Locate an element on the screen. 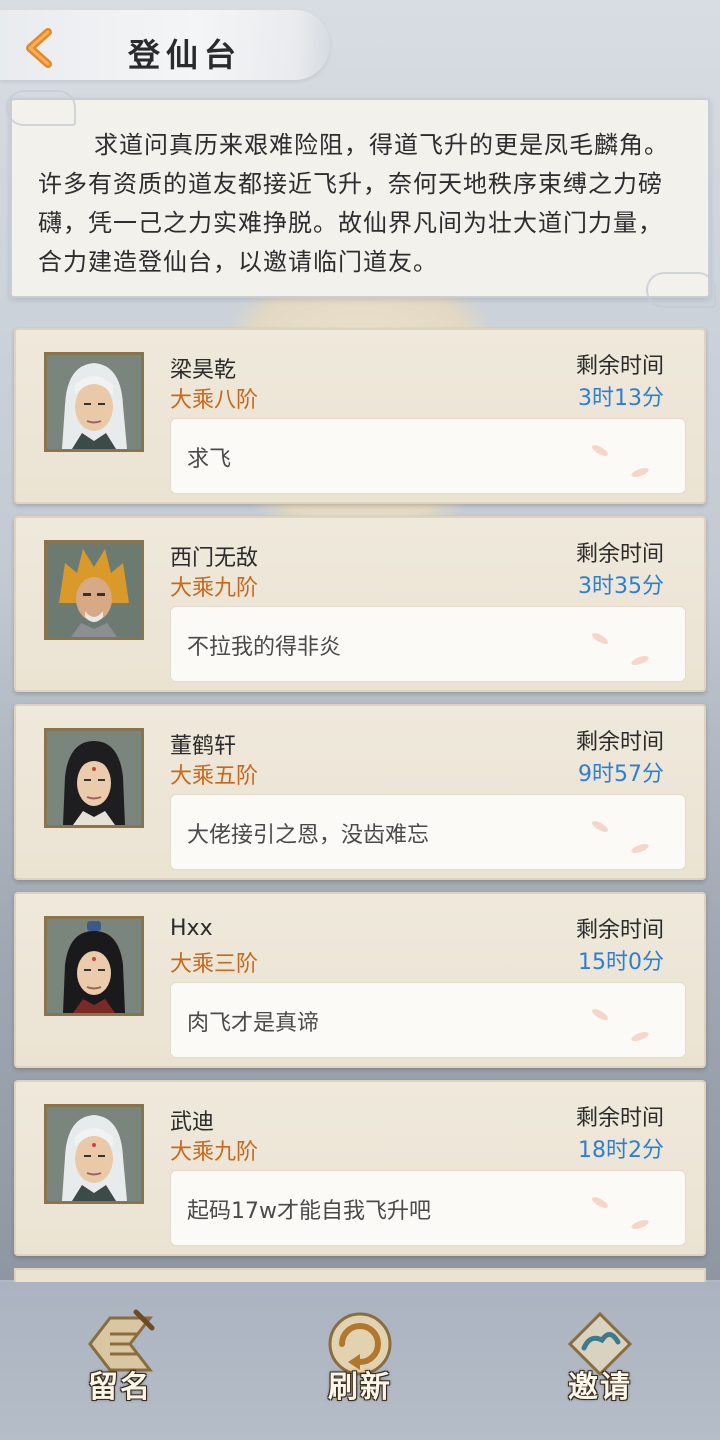 This screenshot has width=720, height=1440. player-name: 梁昊乾 is located at coordinates (203, 370).